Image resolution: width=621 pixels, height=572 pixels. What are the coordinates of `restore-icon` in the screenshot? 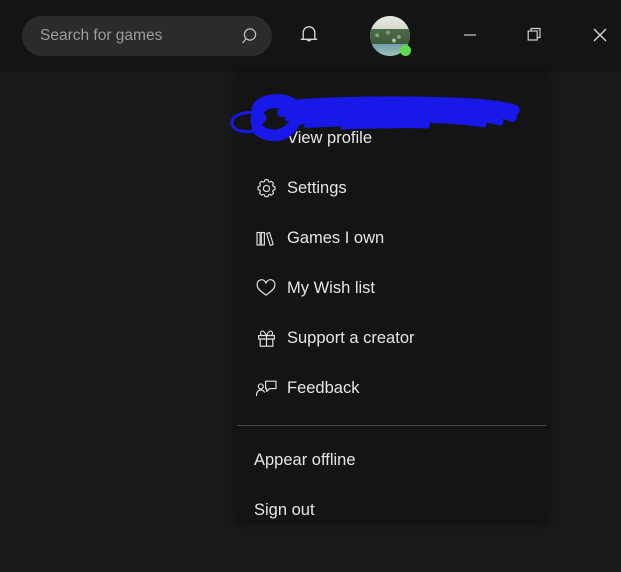 It's located at (535, 37).